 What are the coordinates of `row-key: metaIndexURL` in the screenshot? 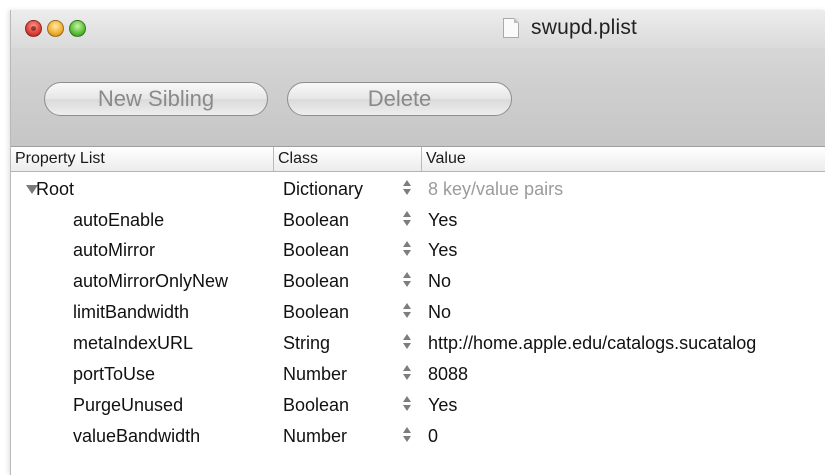 It's located at (133, 343).